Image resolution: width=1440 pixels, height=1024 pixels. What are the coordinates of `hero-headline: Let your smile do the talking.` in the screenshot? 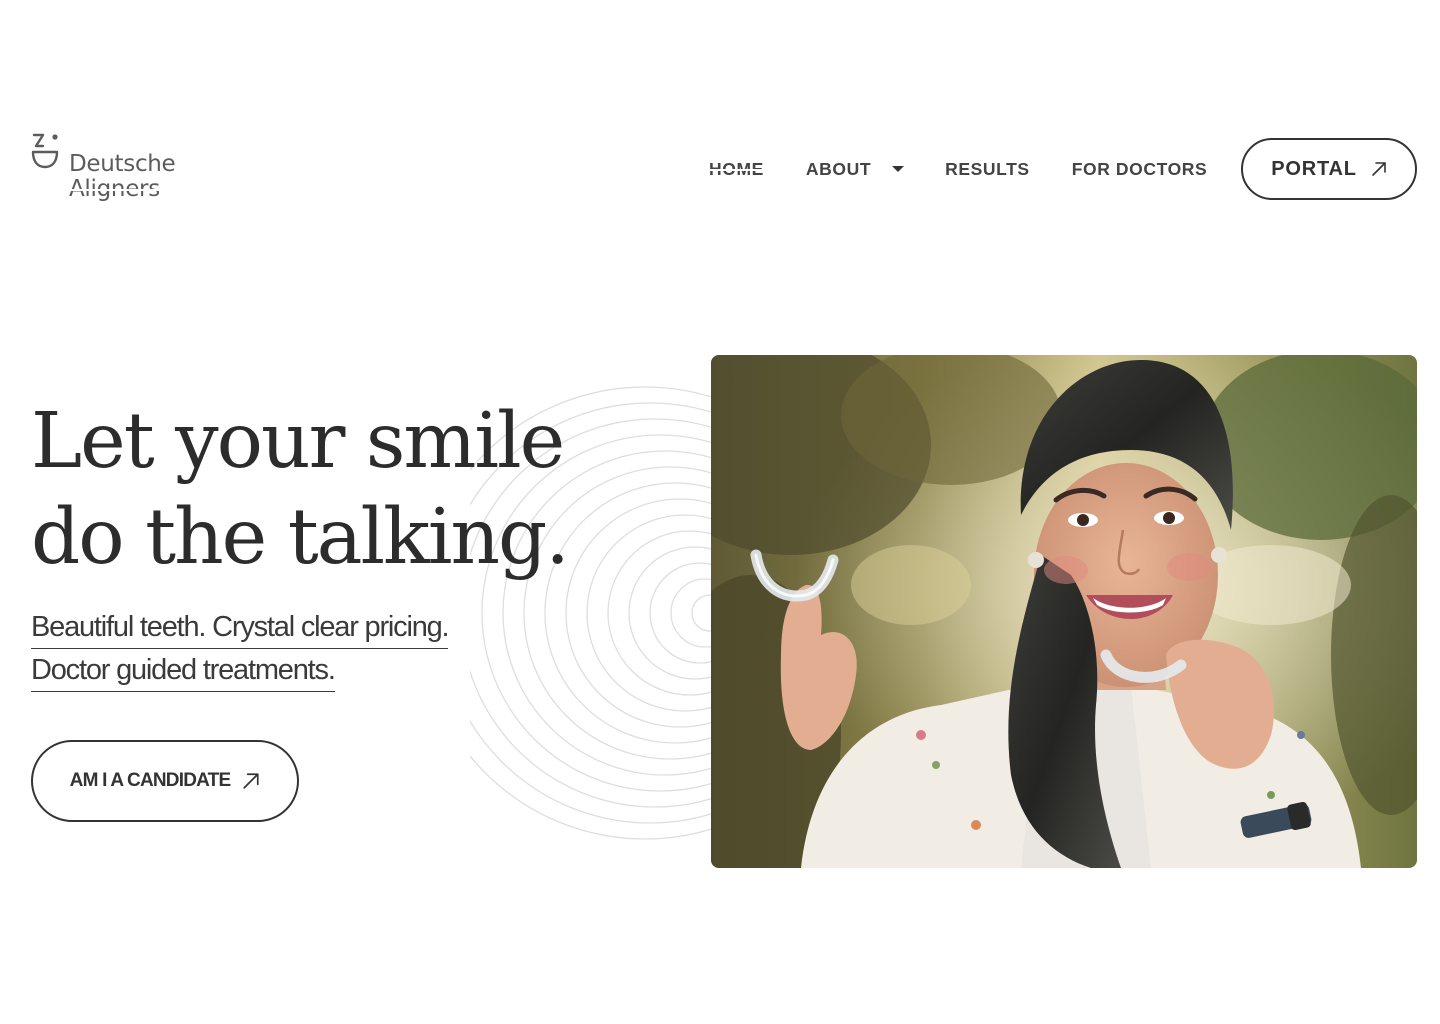 It's located at (331, 490).